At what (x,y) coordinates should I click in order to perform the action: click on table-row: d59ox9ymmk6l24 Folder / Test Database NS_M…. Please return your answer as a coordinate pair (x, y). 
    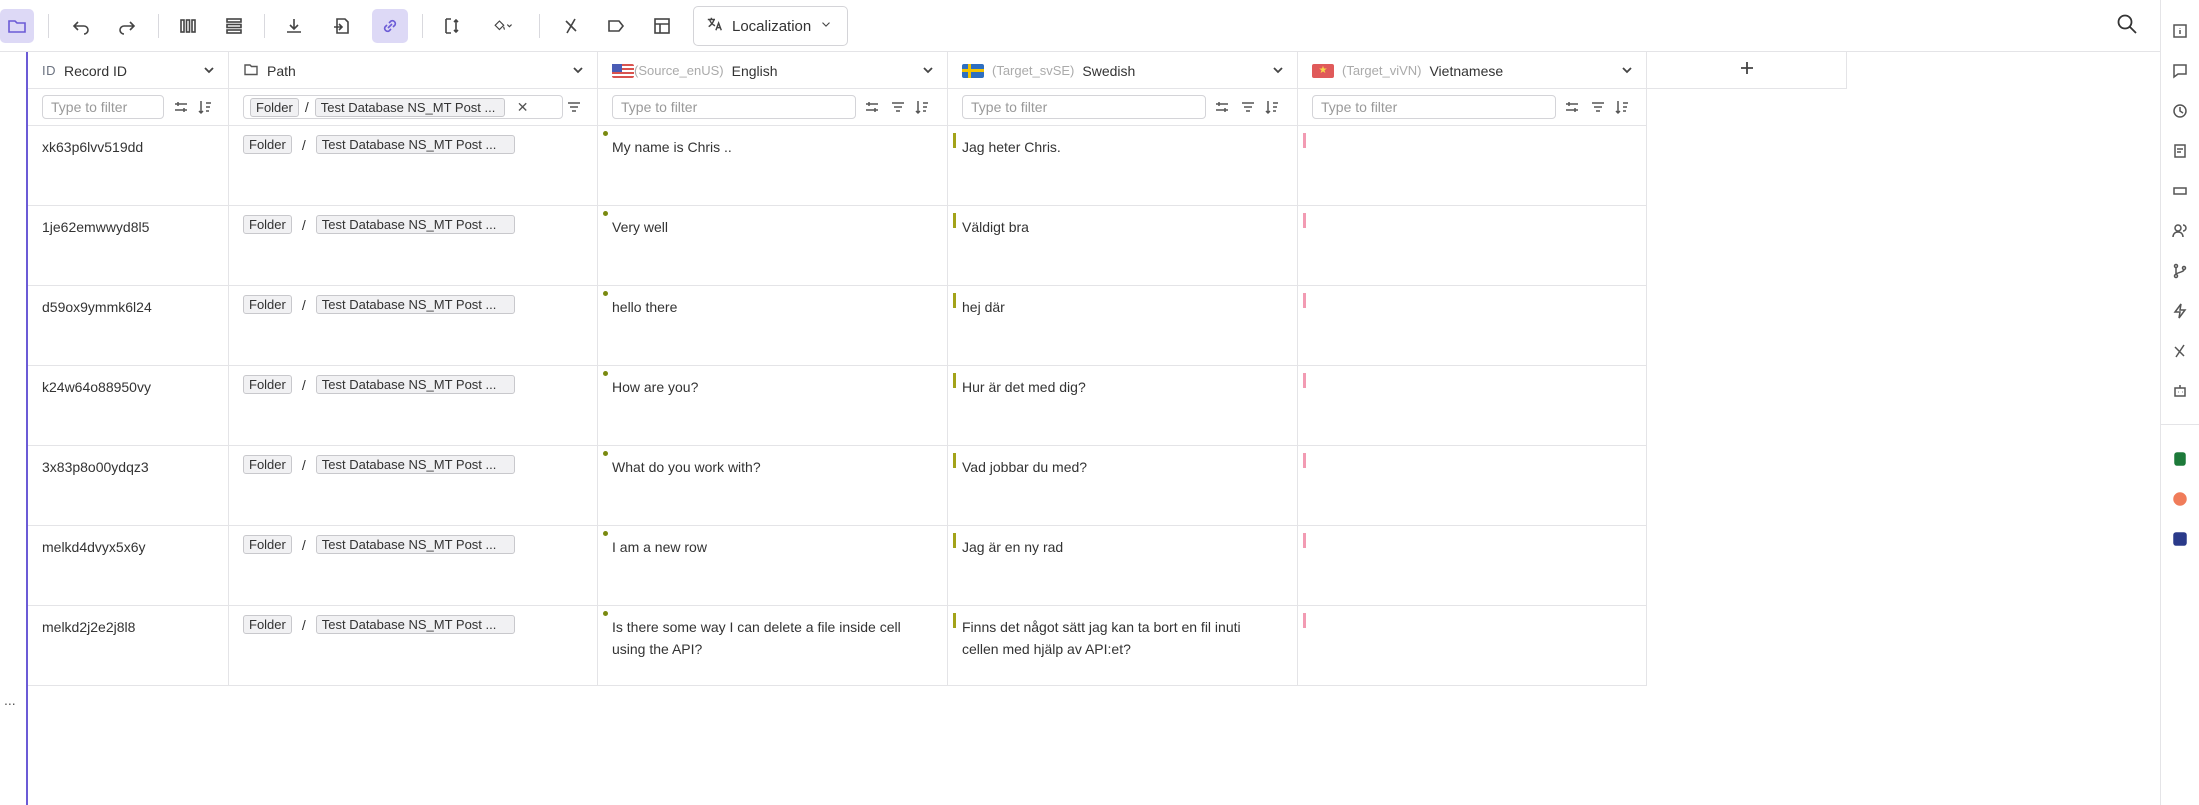
    Looking at the image, I should click on (837, 326).